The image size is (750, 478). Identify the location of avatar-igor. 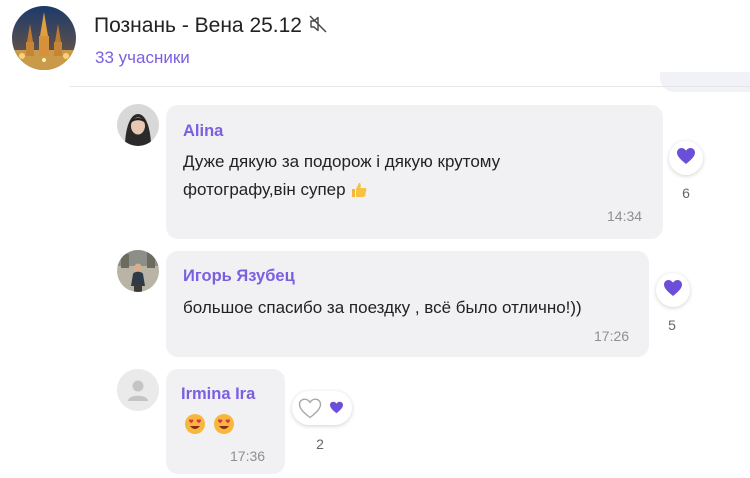
(138, 271).